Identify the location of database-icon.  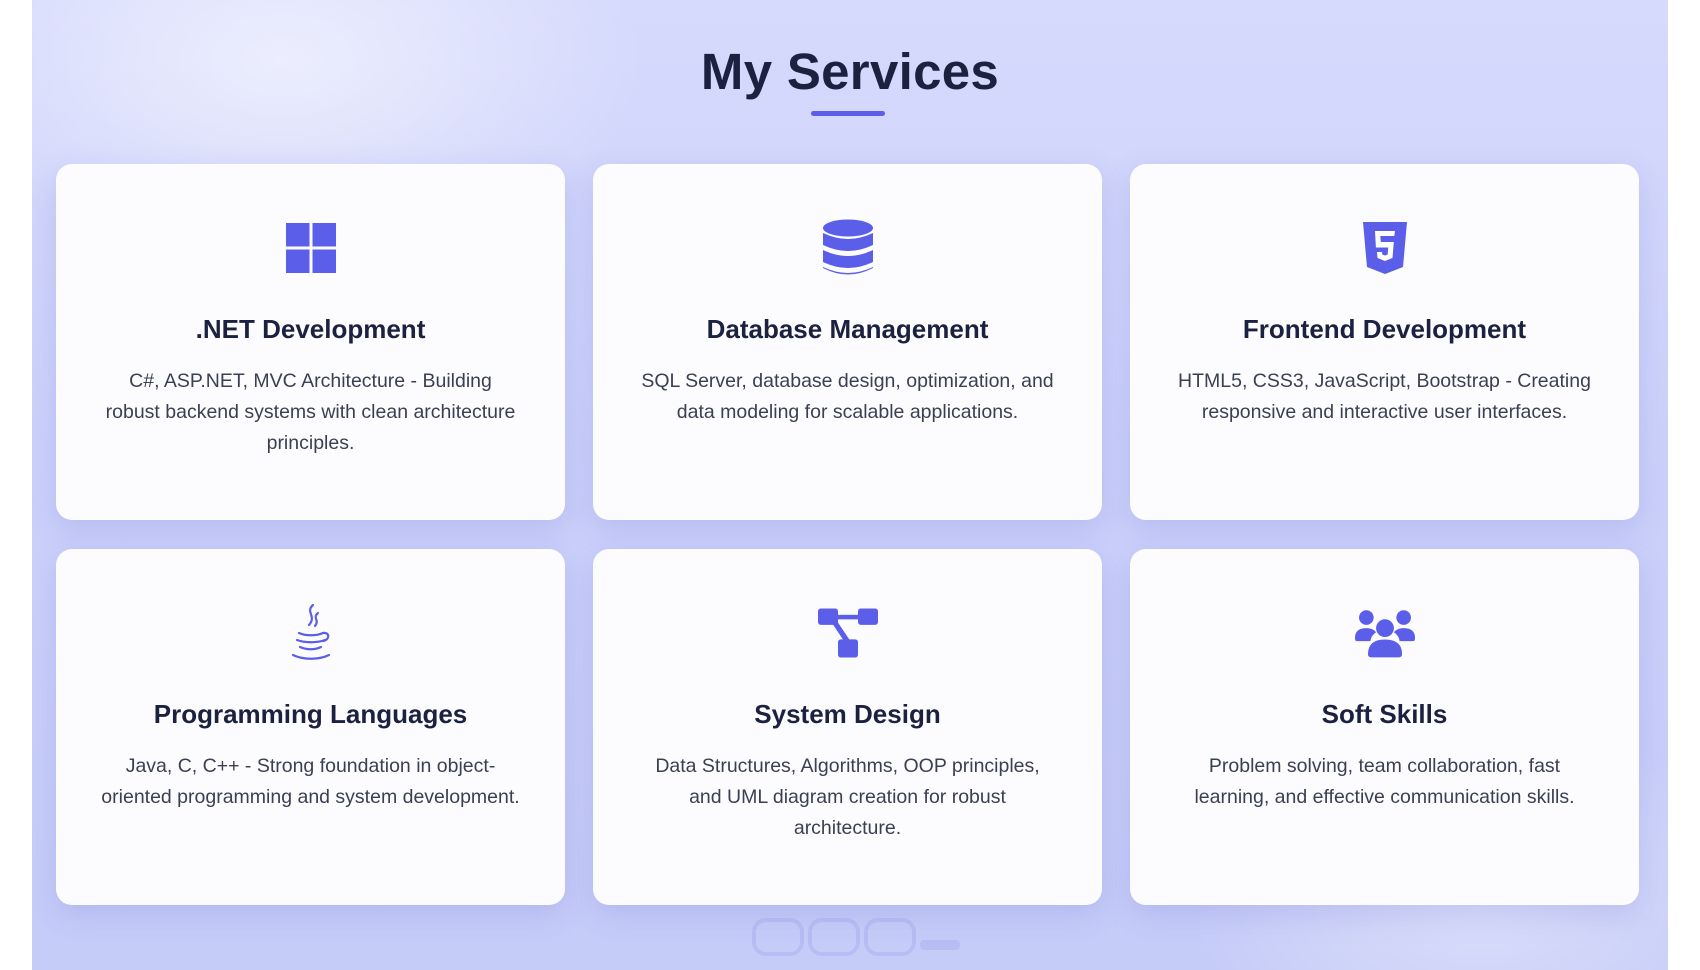
(848, 248).